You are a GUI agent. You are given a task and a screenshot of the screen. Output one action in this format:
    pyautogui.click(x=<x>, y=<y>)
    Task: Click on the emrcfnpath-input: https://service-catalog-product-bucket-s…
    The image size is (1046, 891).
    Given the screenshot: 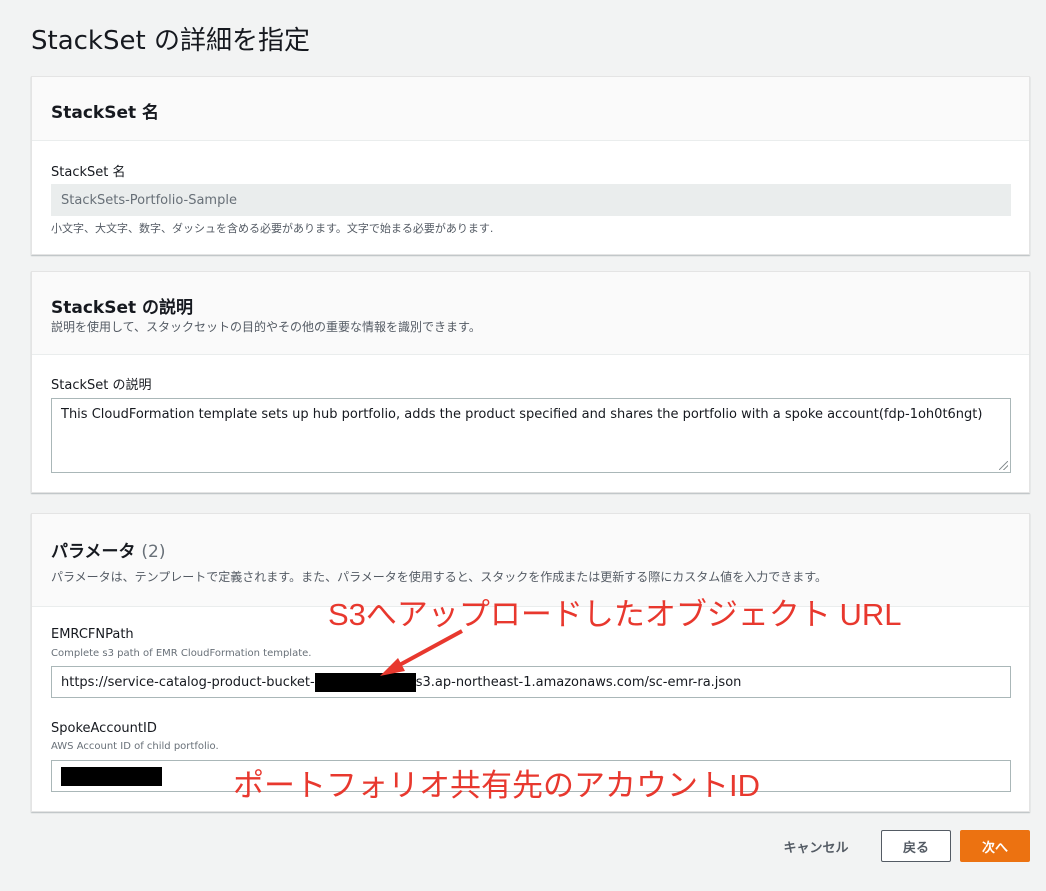 What is the action you would take?
    pyautogui.click(x=531, y=682)
    